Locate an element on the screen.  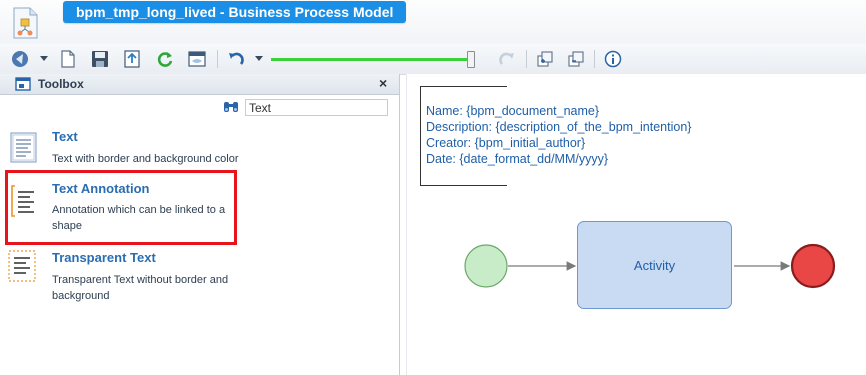
info-icon is located at coordinates (613, 59).